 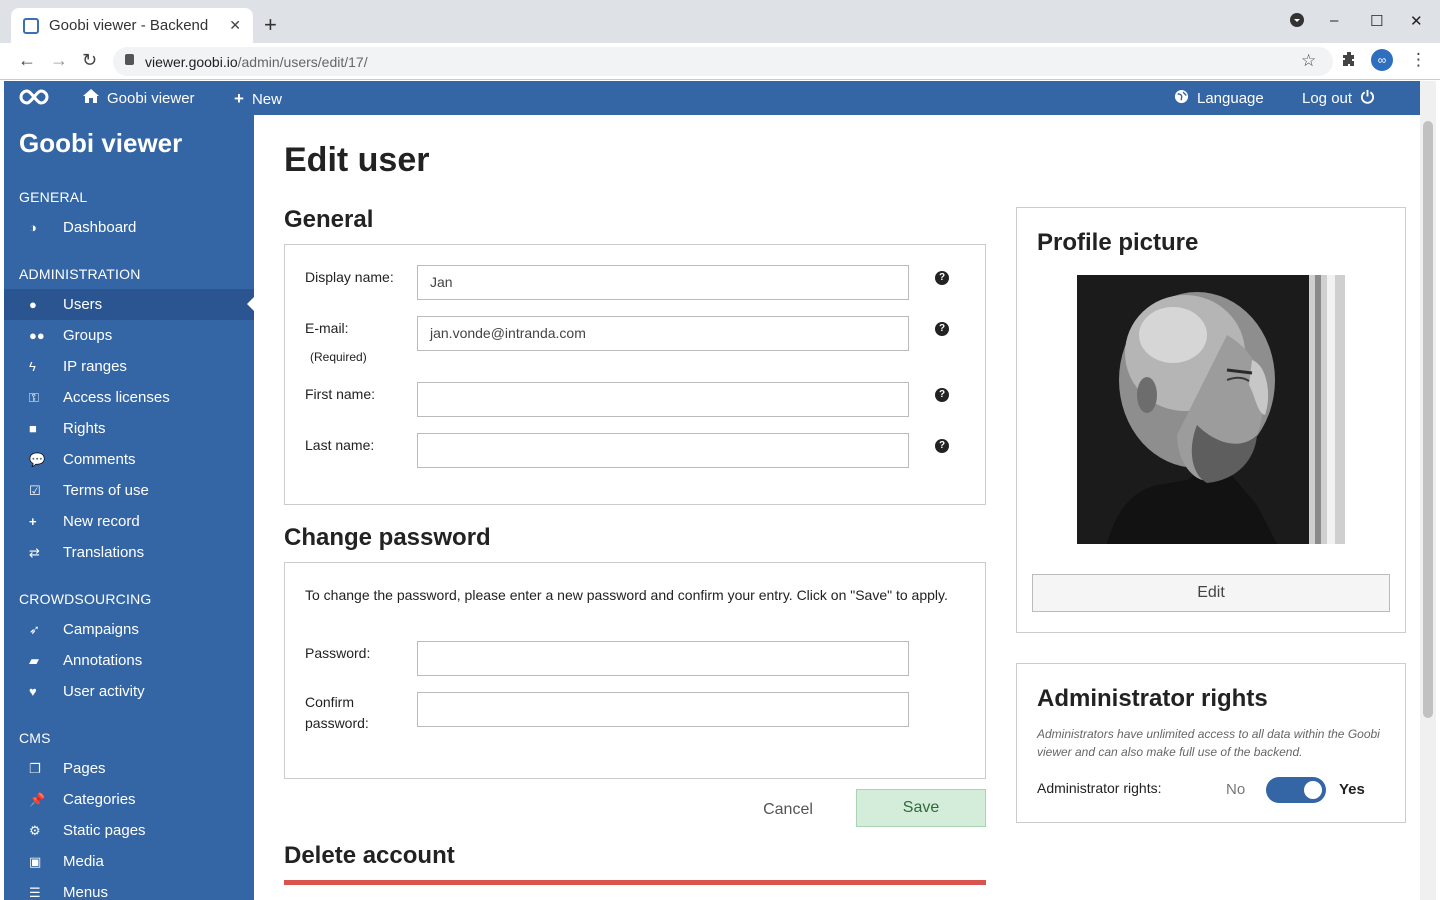 What do you see at coordinates (1334, 20) in the screenshot?
I see `minimize-icon: –` at bounding box center [1334, 20].